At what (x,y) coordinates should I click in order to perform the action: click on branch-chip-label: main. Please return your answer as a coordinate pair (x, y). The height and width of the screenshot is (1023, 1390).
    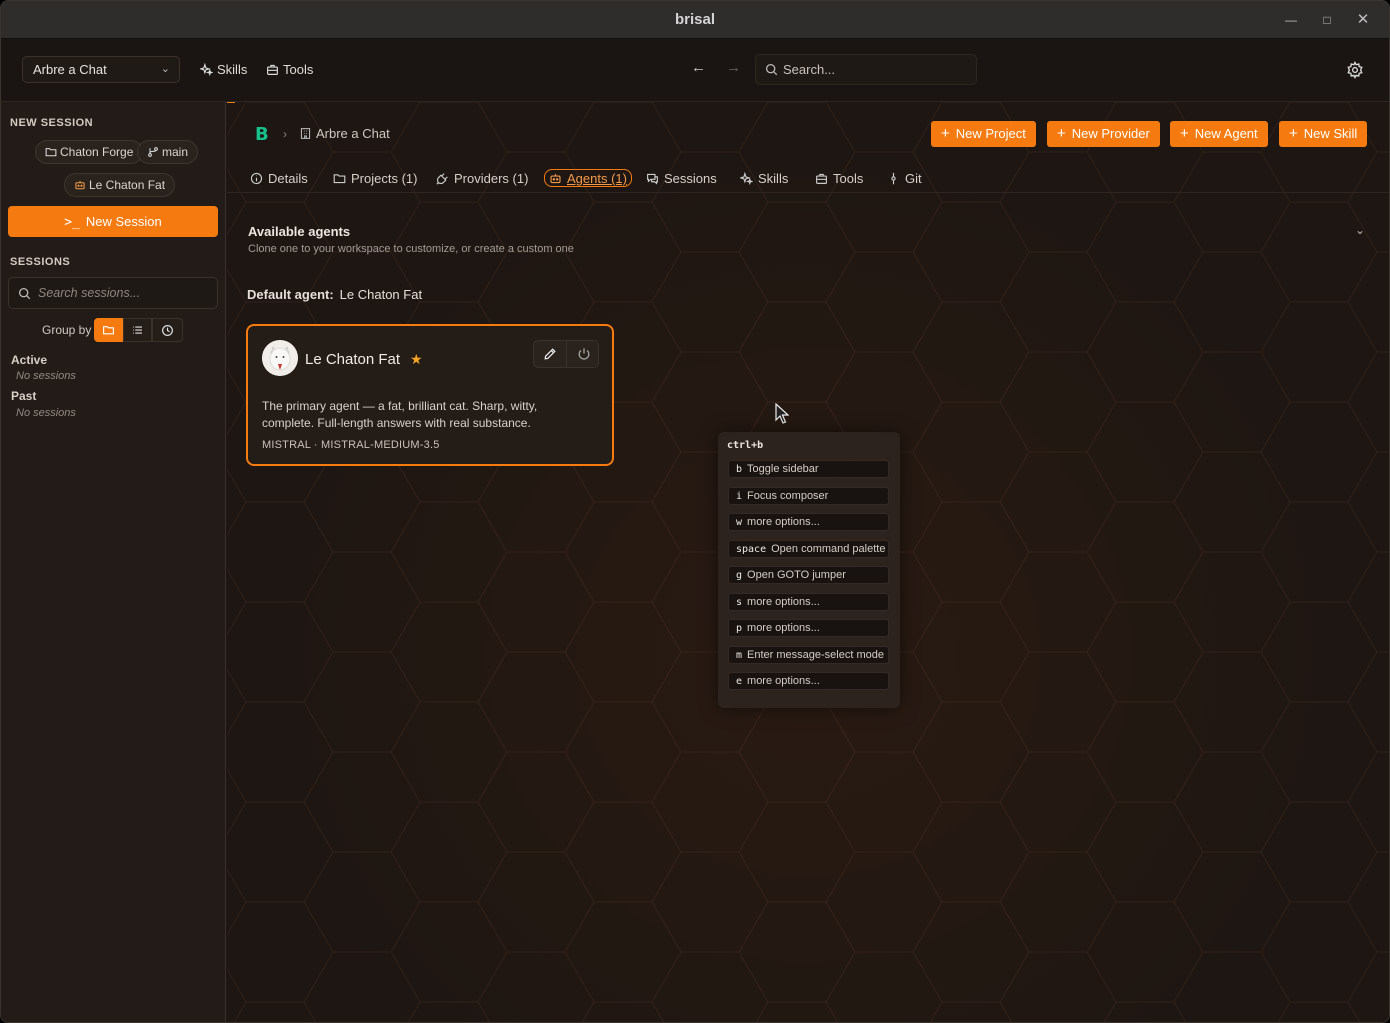
    Looking at the image, I should click on (175, 152).